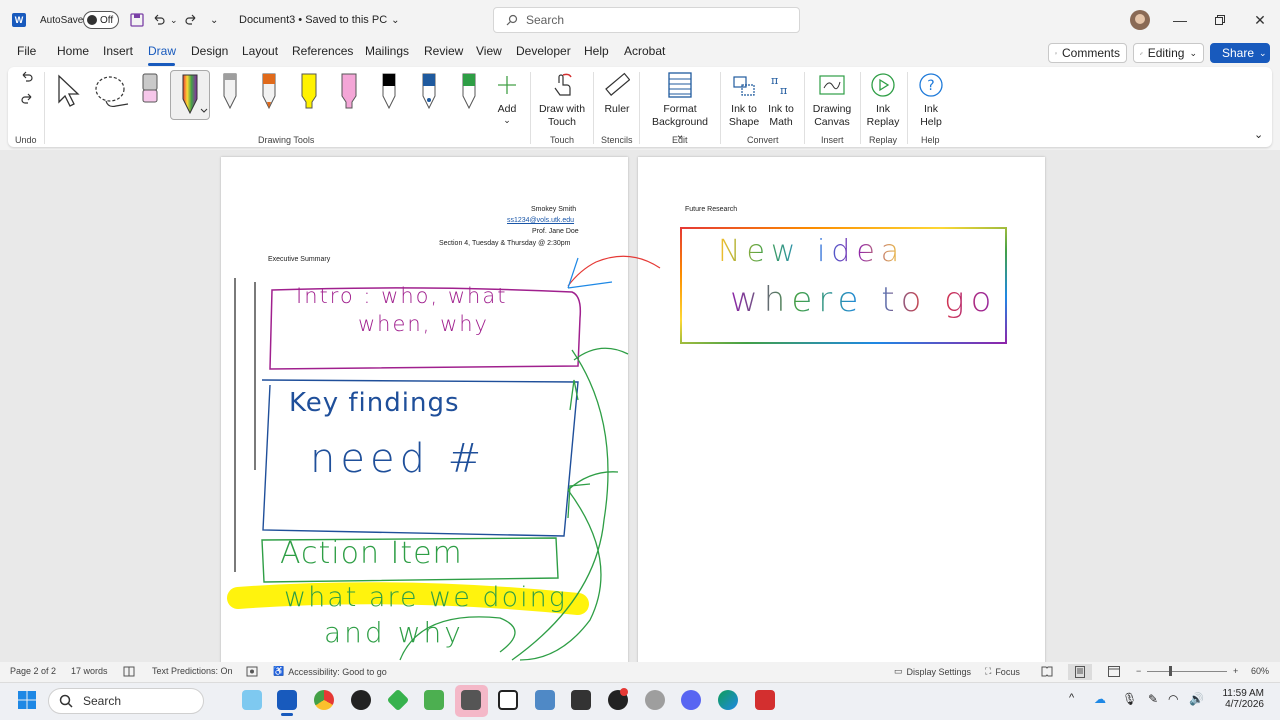 This screenshot has height=720, width=1280. Describe the element at coordinates (1260, 20) in the screenshot. I see `close-icon: ✕` at that location.